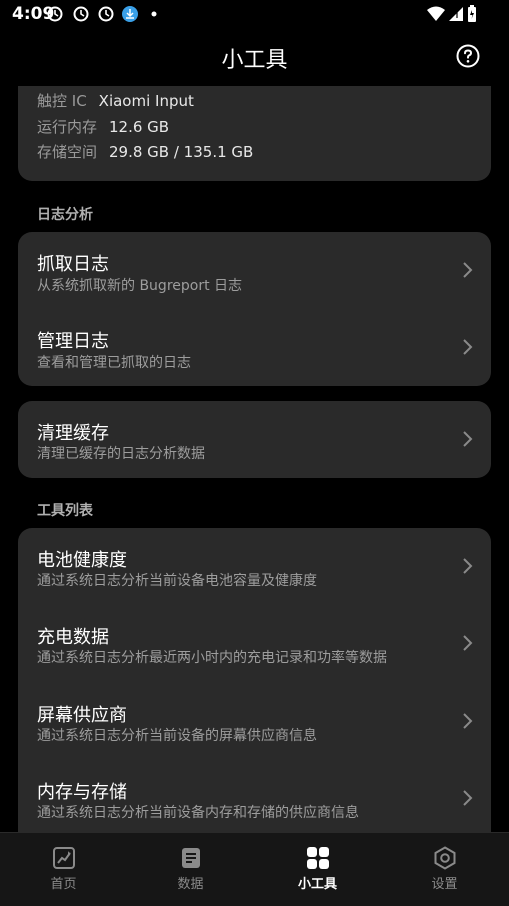  I want to click on notification-dot-icon, so click(154, 14).